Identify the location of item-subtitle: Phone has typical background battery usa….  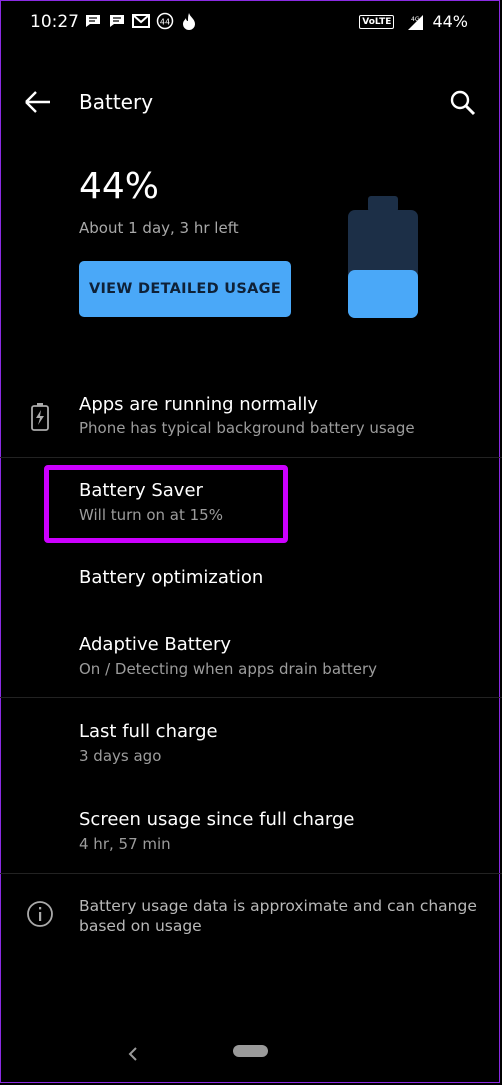
(247, 428).